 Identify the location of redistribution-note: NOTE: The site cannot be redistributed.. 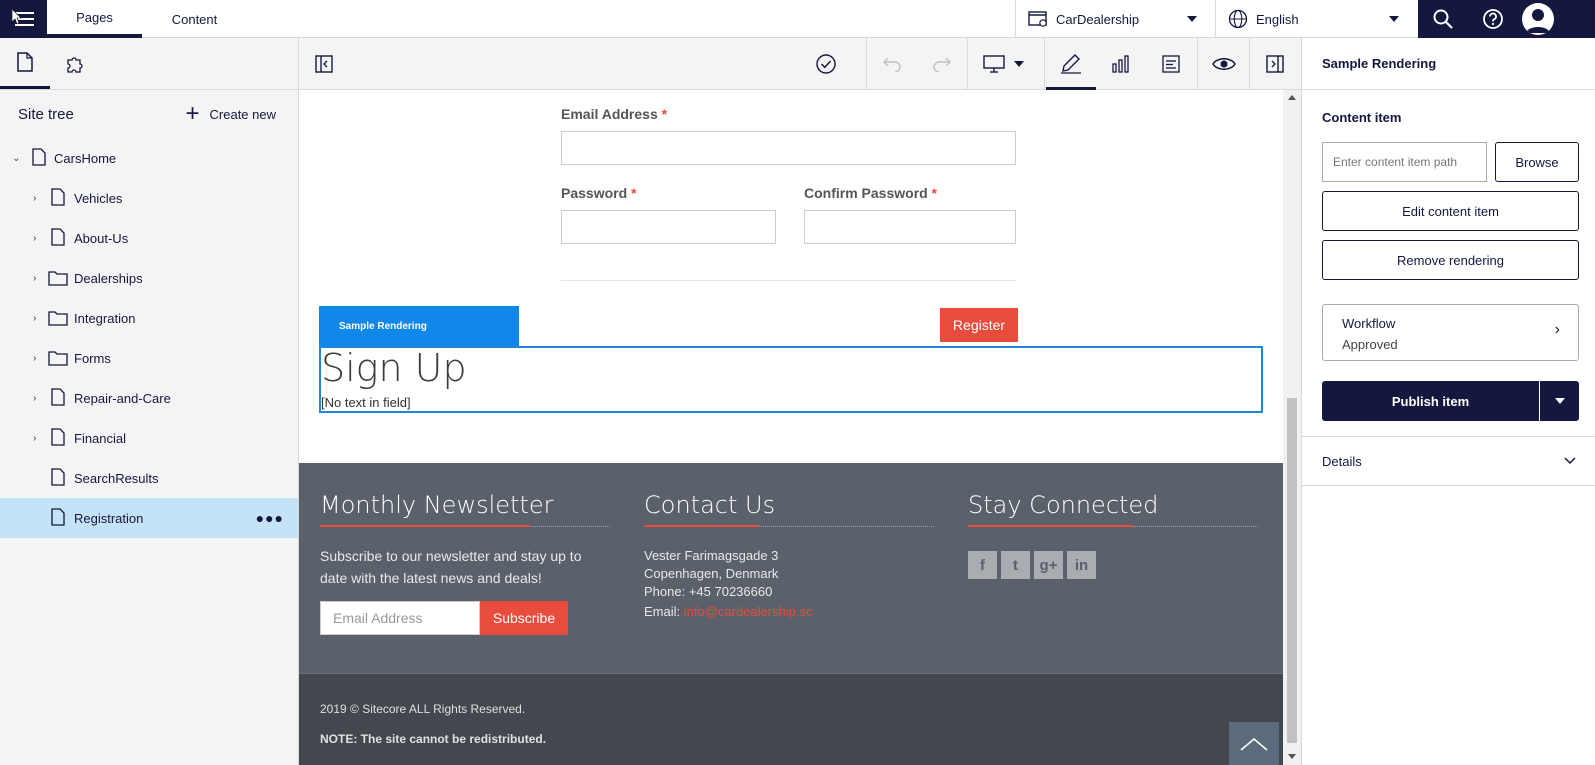
(433, 739).